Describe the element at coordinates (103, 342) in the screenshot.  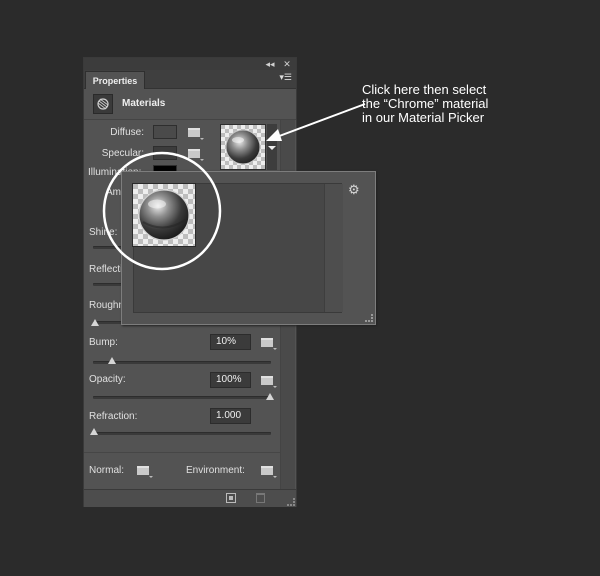
I see `bump-label: Bump:` at that location.